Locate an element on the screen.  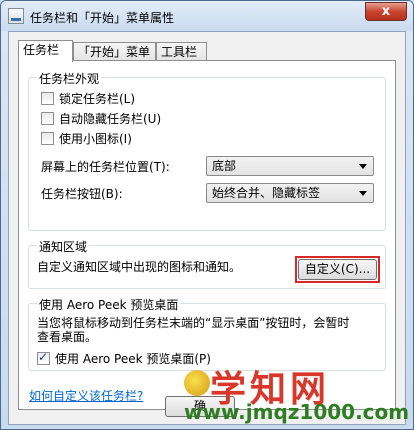
notification-description: 自定义通知区域中出现的图标和通知。 is located at coordinates (139, 267).